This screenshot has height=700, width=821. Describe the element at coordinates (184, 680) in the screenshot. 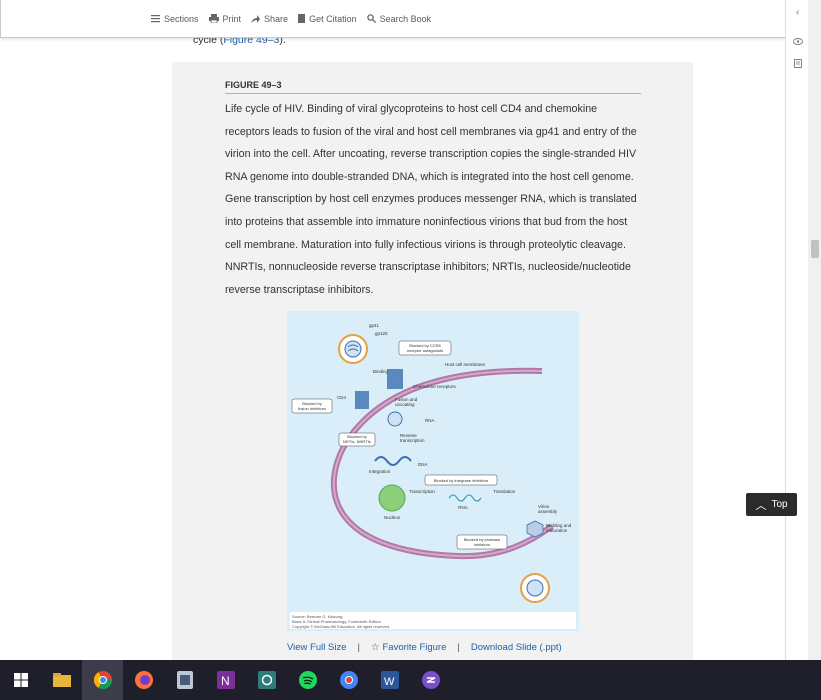

I see `utility-app-icon` at that location.